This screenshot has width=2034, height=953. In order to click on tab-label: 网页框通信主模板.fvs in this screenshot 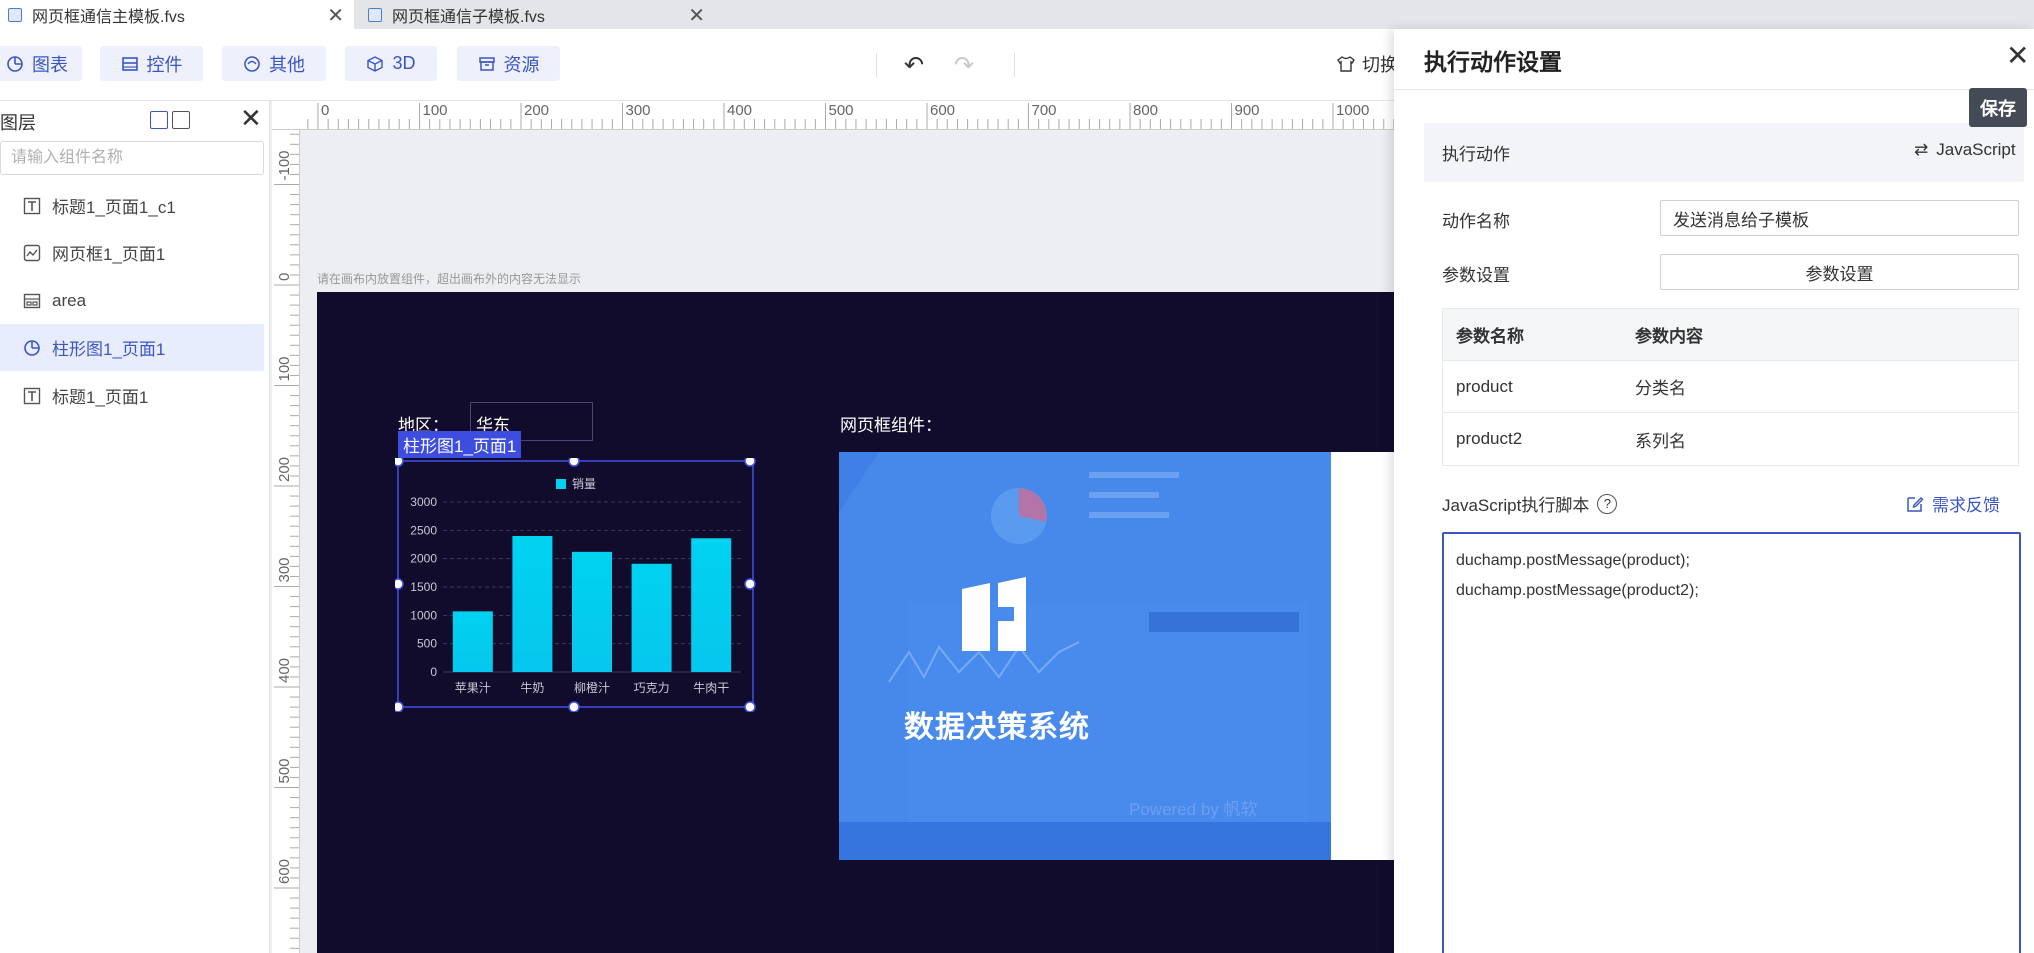, I will do `click(108, 17)`.